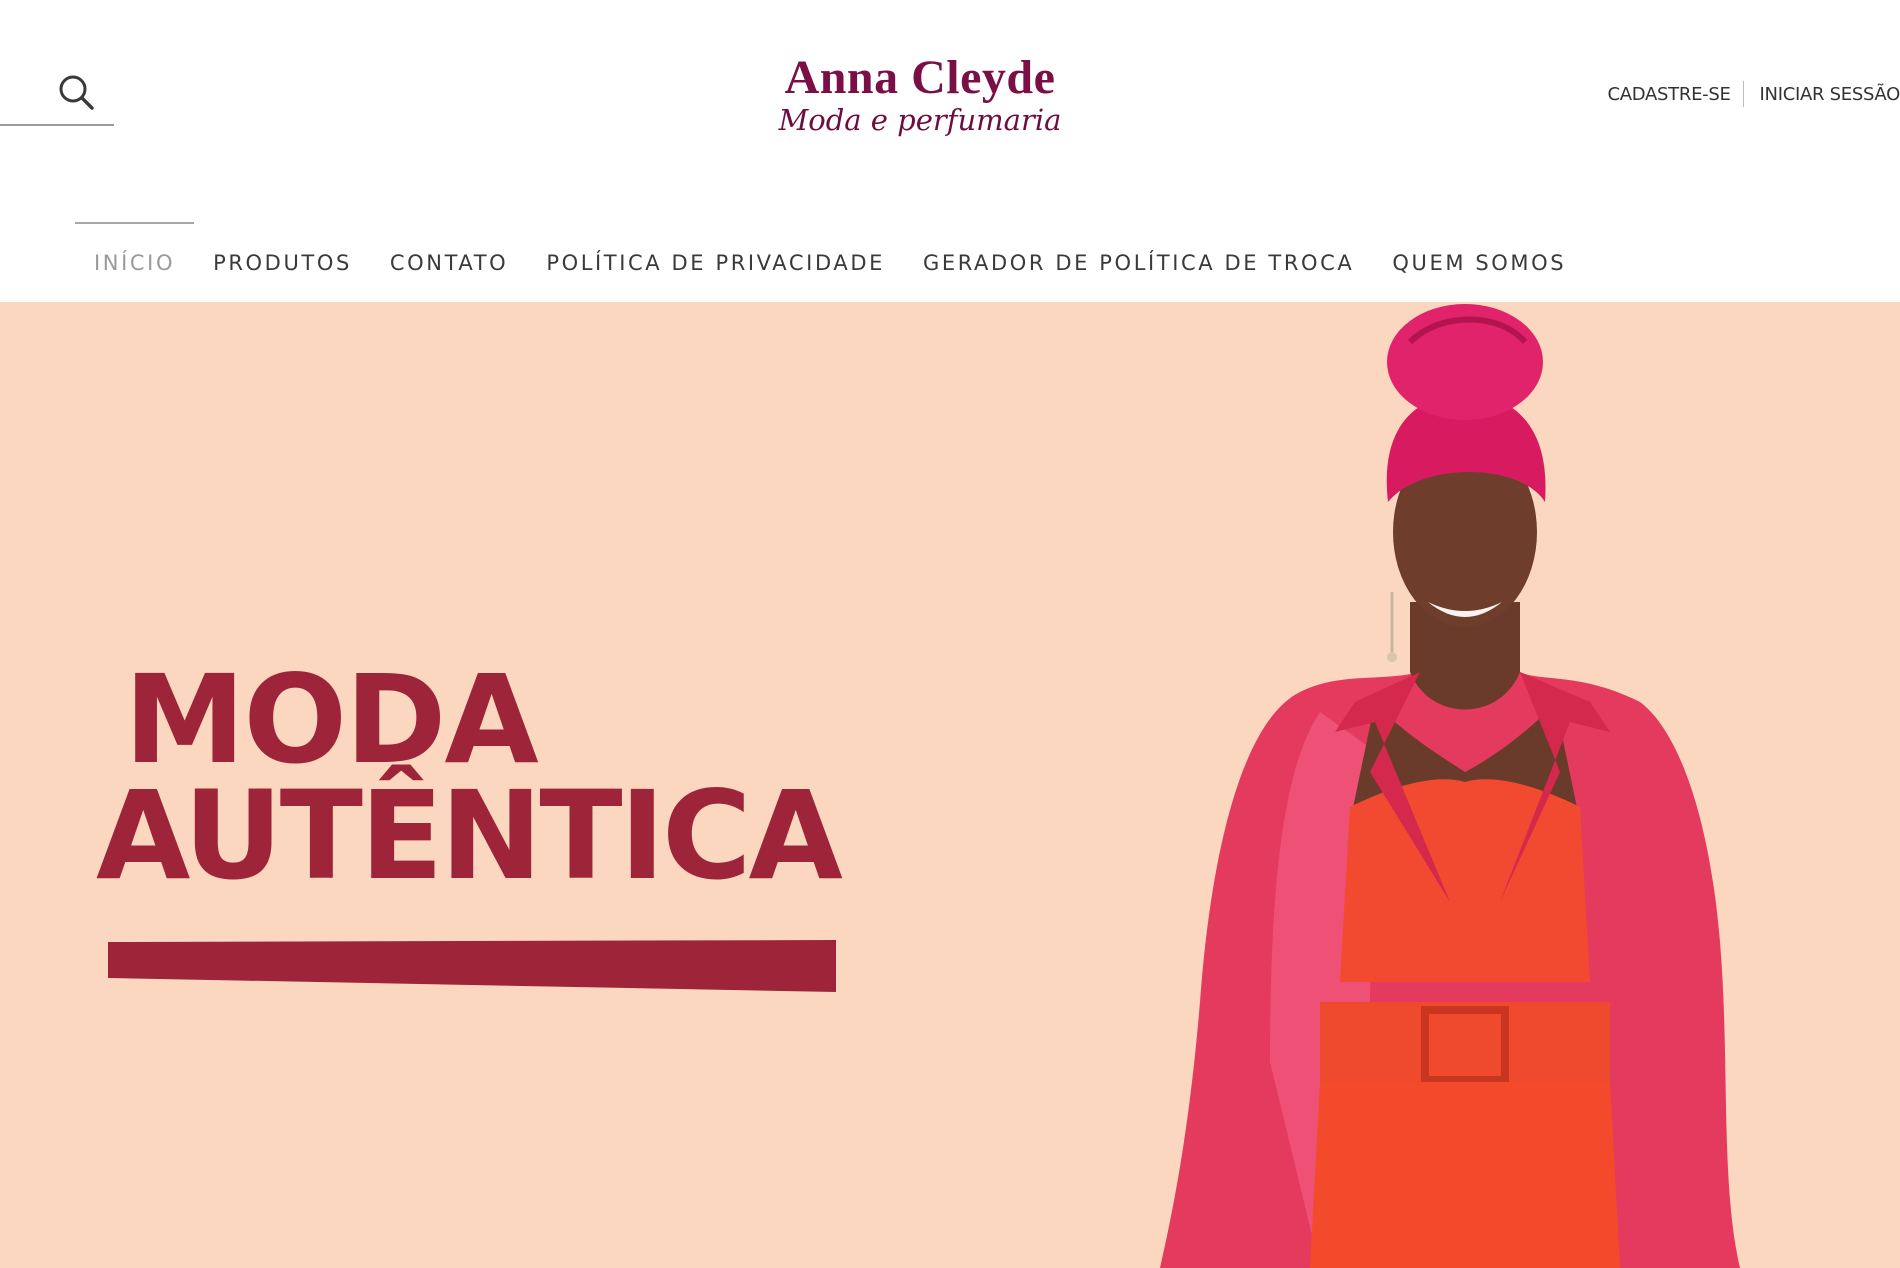 The width and height of the screenshot is (1900, 1268). What do you see at coordinates (135, 263) in the screenshot?
I see `nav-item-inicio: INÍCIO` at bounding box center [135, 263].